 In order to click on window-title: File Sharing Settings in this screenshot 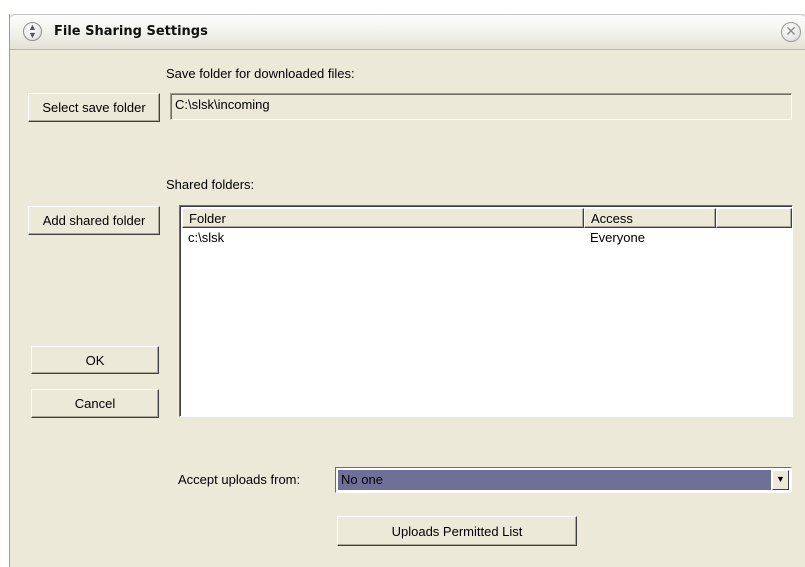, I will do `click(131, 31)`.